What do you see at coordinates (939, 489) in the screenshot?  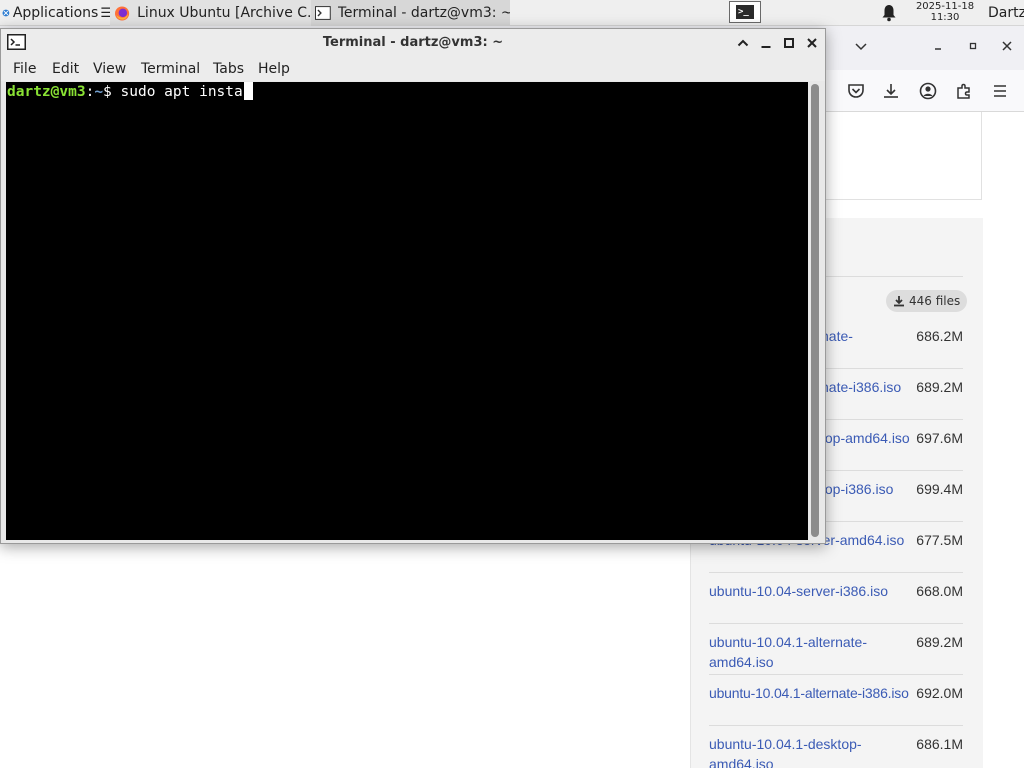 I see `file-size: 699.4M` at bounding box center [939, 489].